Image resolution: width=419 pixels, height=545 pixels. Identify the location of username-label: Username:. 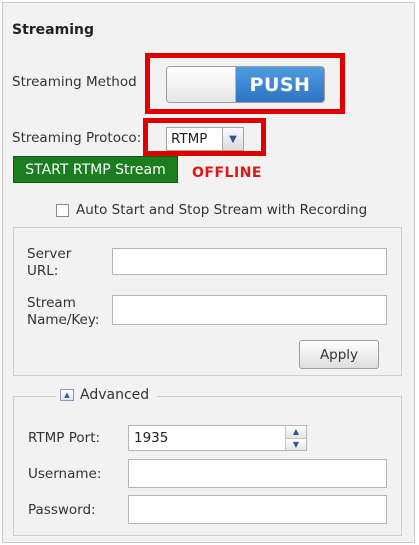
(65, 474).